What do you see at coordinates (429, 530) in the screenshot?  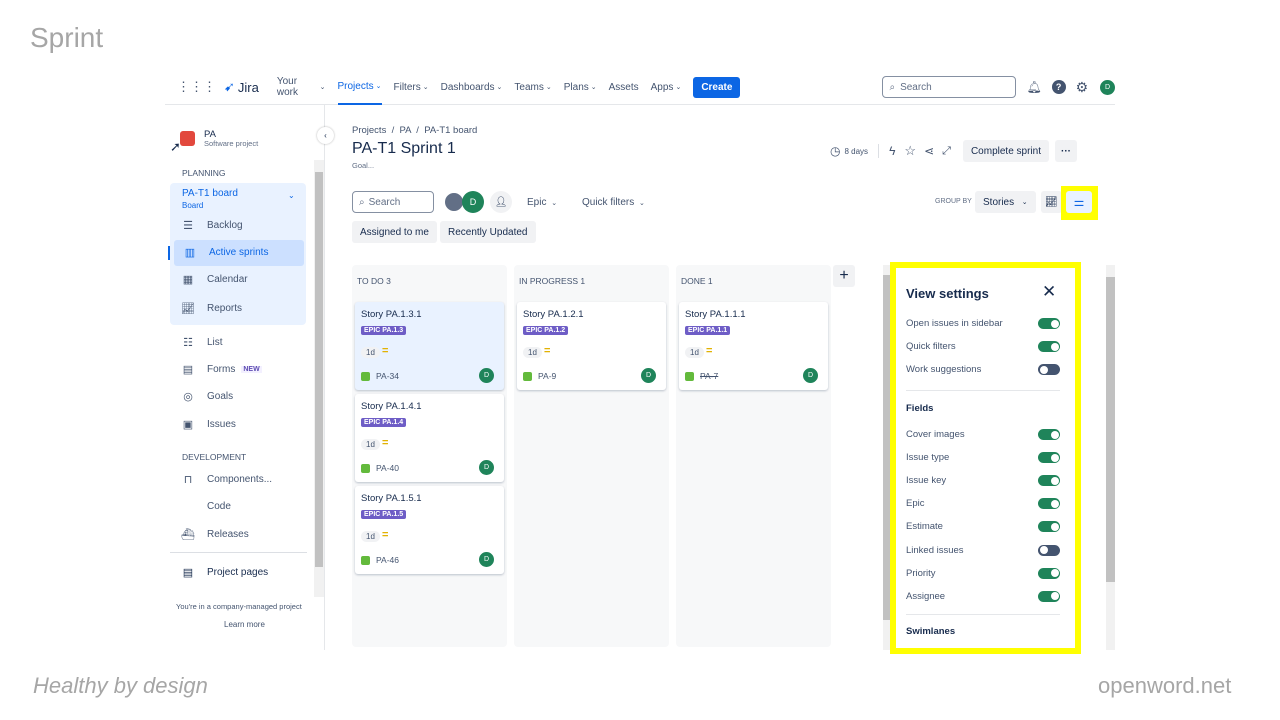 I see `issue-card: Story PA.1.5.1 EPIC PA.1.5 1d = PA-46 D` at bounding box center [429, 530].